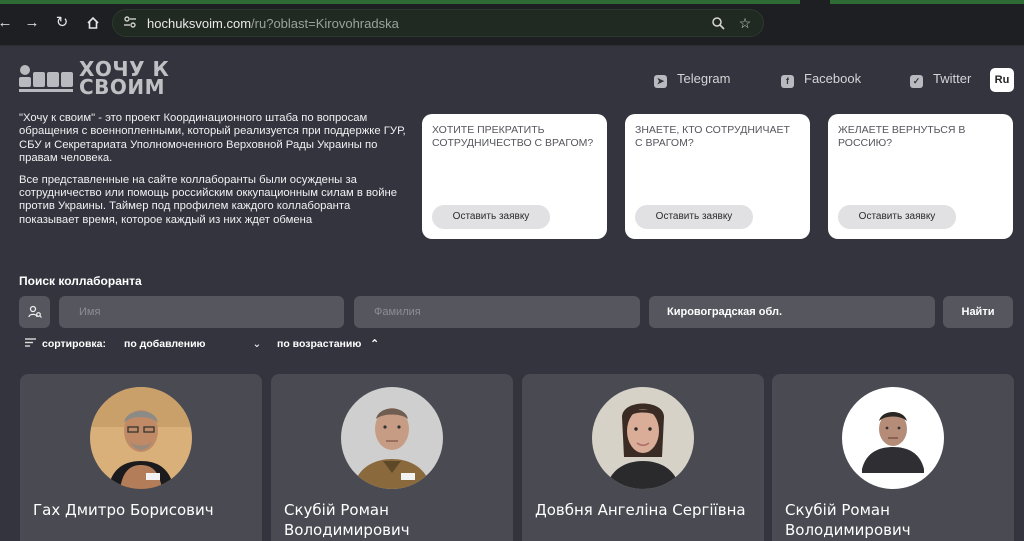 The image size is (1024, 541). I want to click on telegram-label: Telegram, so click(704, 78).